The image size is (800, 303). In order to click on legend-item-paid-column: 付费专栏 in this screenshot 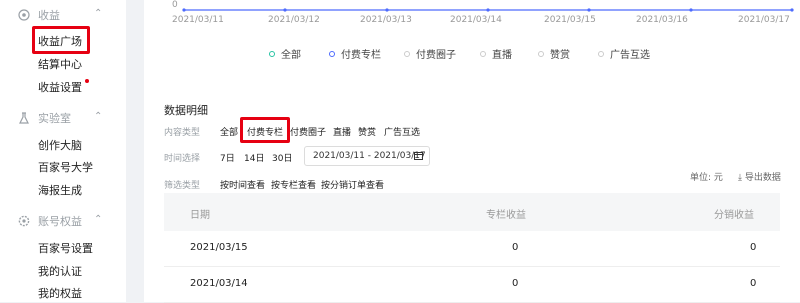, I will do `click(355, 53)`.